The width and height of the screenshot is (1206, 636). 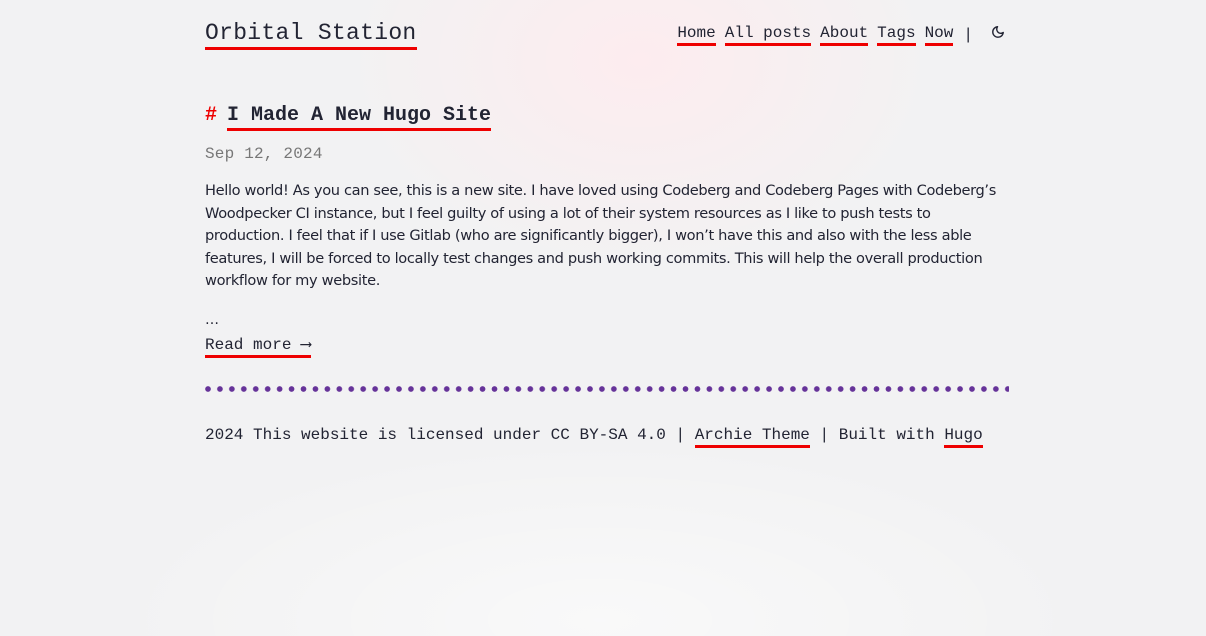 What do you see at coordinates (844, 35) in the screenshot?
I see `nav-about: About` at bounding box center [844, 35].